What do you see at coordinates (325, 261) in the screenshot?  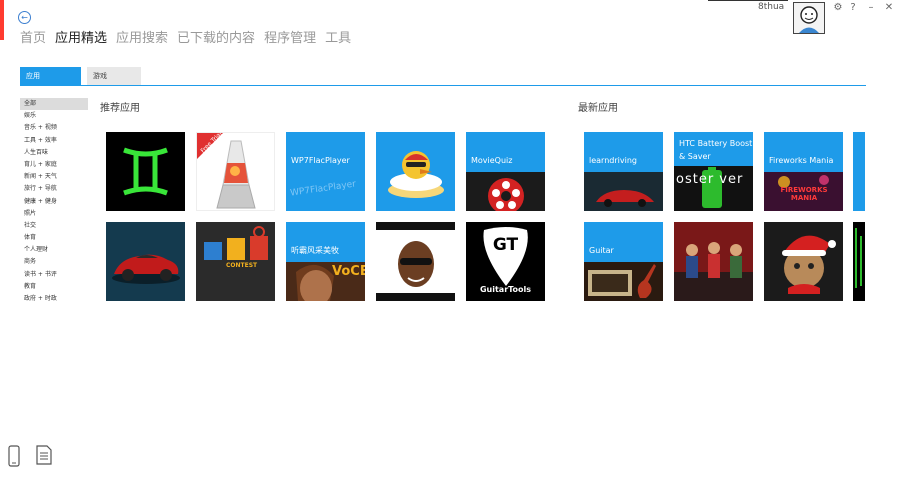 I see `app-tile-voice: 听霸风采美牧 VoCE` at bounding box center [325, 261].